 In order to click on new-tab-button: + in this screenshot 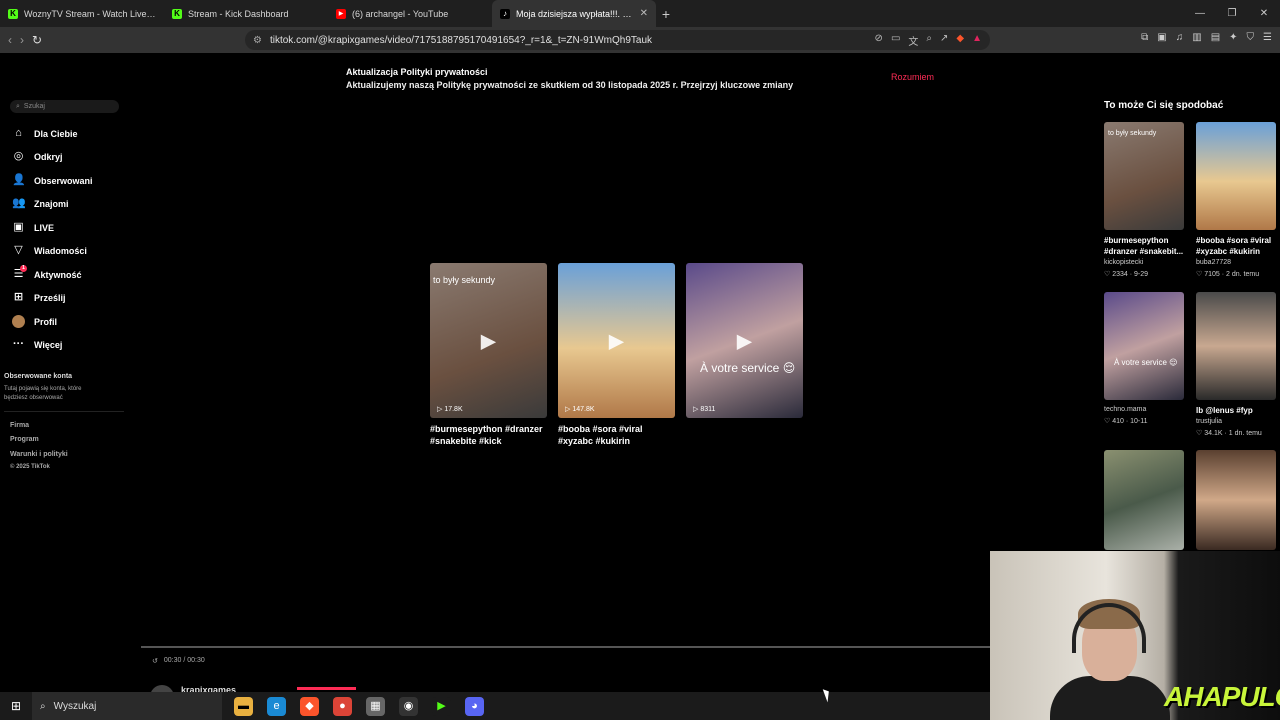, I will do `click(666, 14)`.